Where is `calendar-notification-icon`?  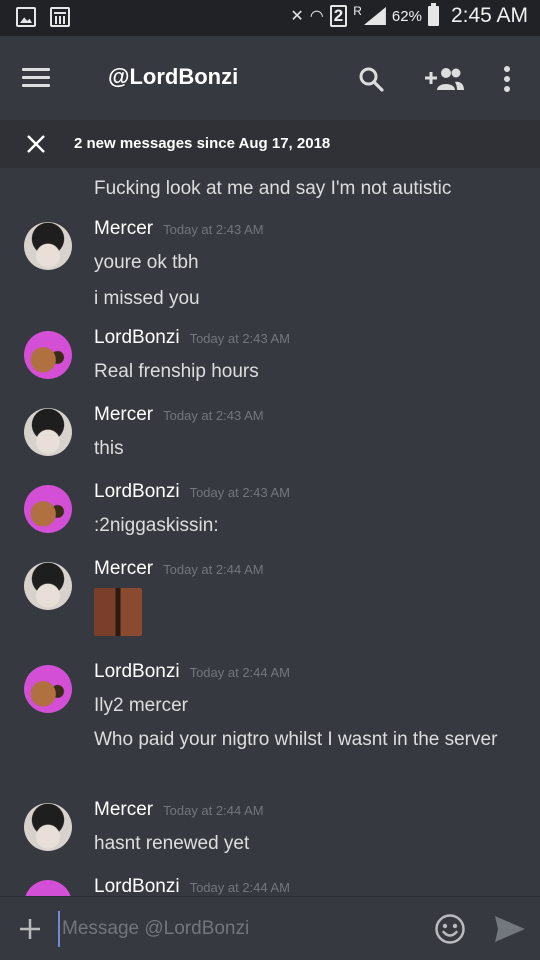
calendar-notification-icon is located at coordinates (60, 17).